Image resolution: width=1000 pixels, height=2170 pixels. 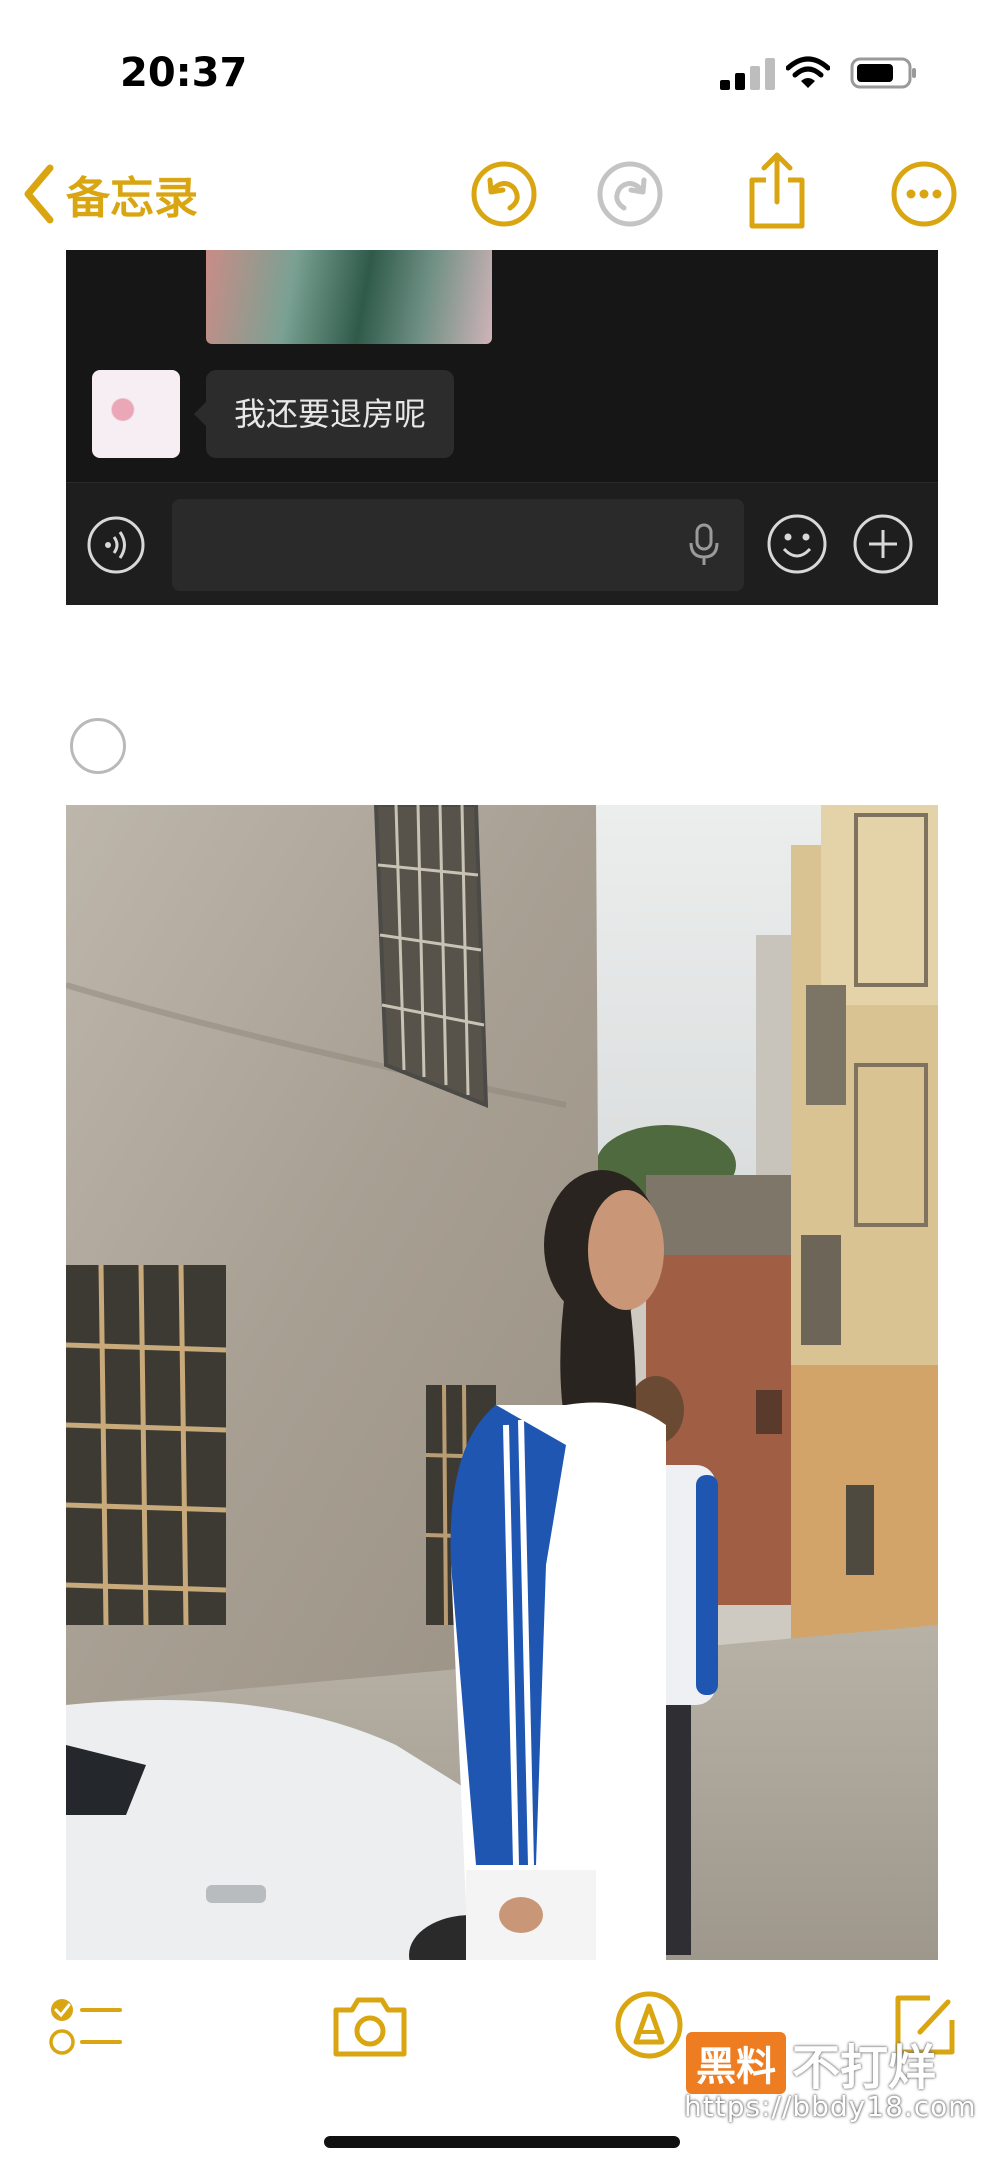 I want to click on plus-icon, so click(x=883, y=544).